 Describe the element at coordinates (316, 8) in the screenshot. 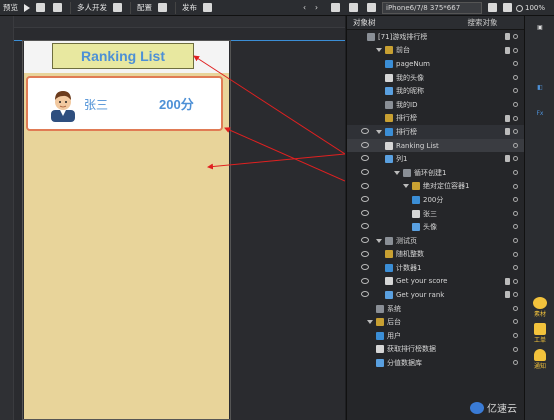

I see `forward-arrow: ›` at that location.